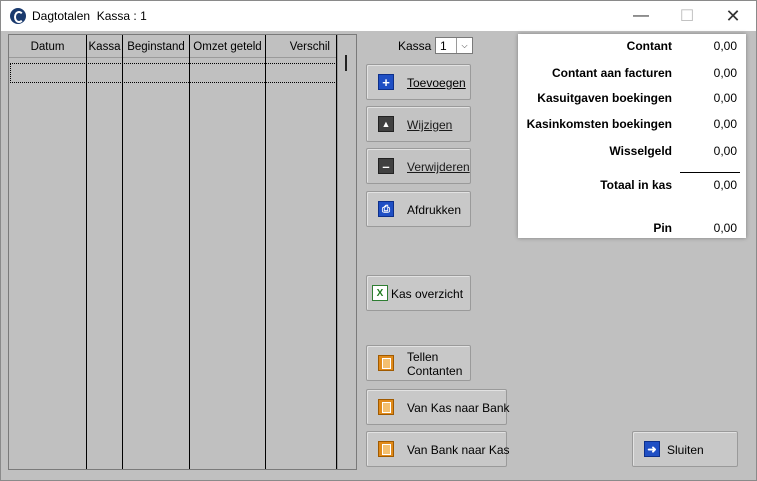 The height and width of the screenshot is (481, 757). Describe the element at coordinates (386, 166) in the screenshot. I see `minus-icon: –` at that location.